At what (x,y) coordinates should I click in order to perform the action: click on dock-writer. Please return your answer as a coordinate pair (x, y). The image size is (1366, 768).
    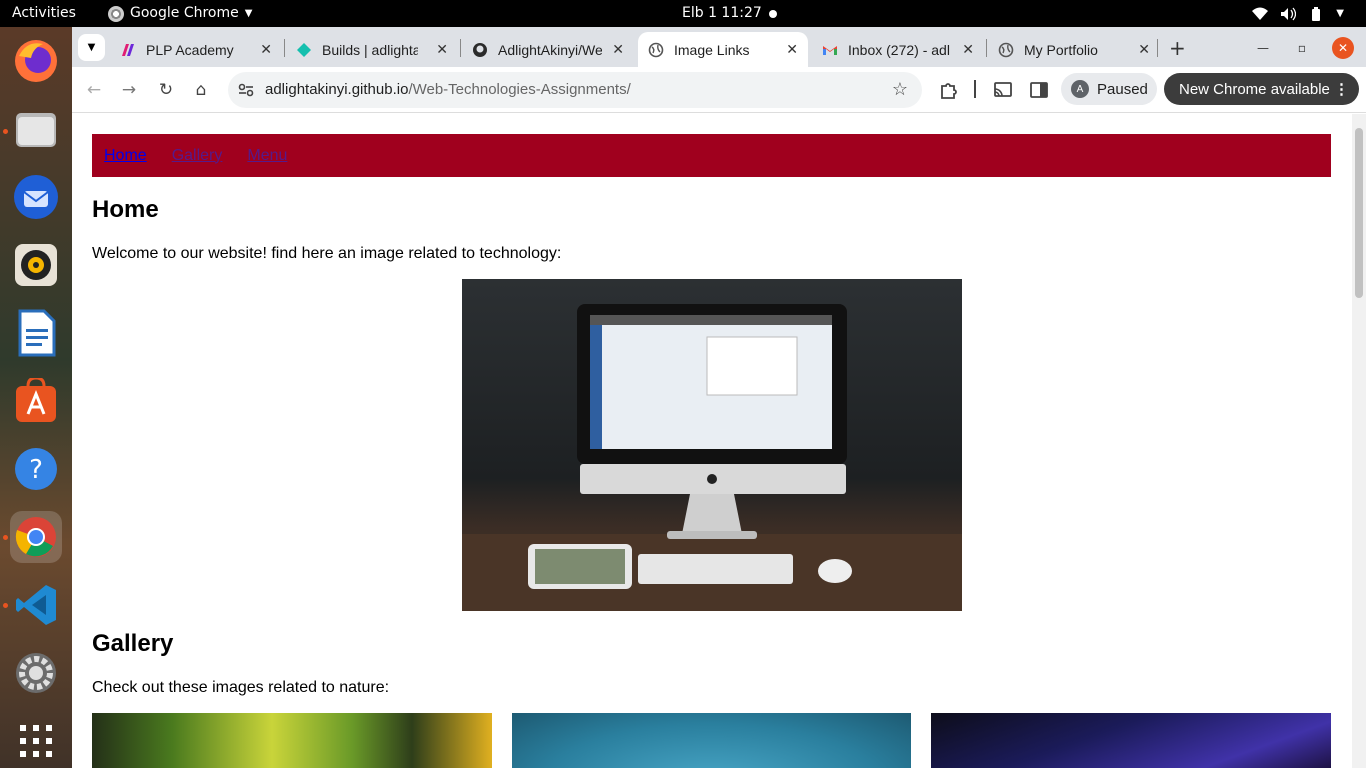
    Looking at the image, I should click on (36, 333).